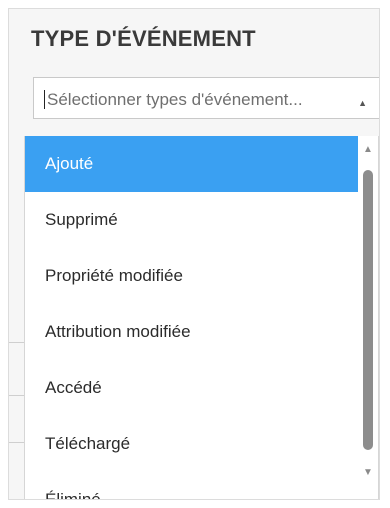 This screenshot has width=390, height=508. What do you see at coordinates (192, 388) in the screenshot?
I see `option-accede: Accédé` at bounding box center [192, 388].